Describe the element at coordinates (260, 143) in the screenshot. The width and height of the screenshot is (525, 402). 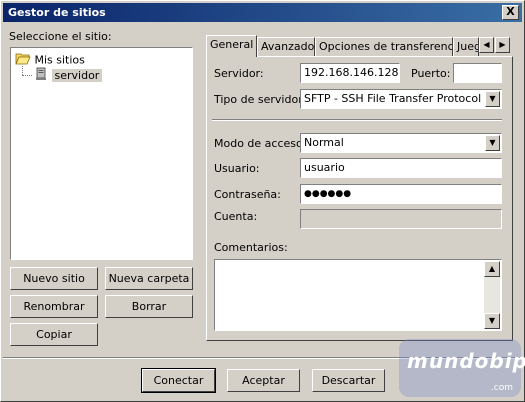
I see `access-mode-label: Modo de acceso:` at that location.